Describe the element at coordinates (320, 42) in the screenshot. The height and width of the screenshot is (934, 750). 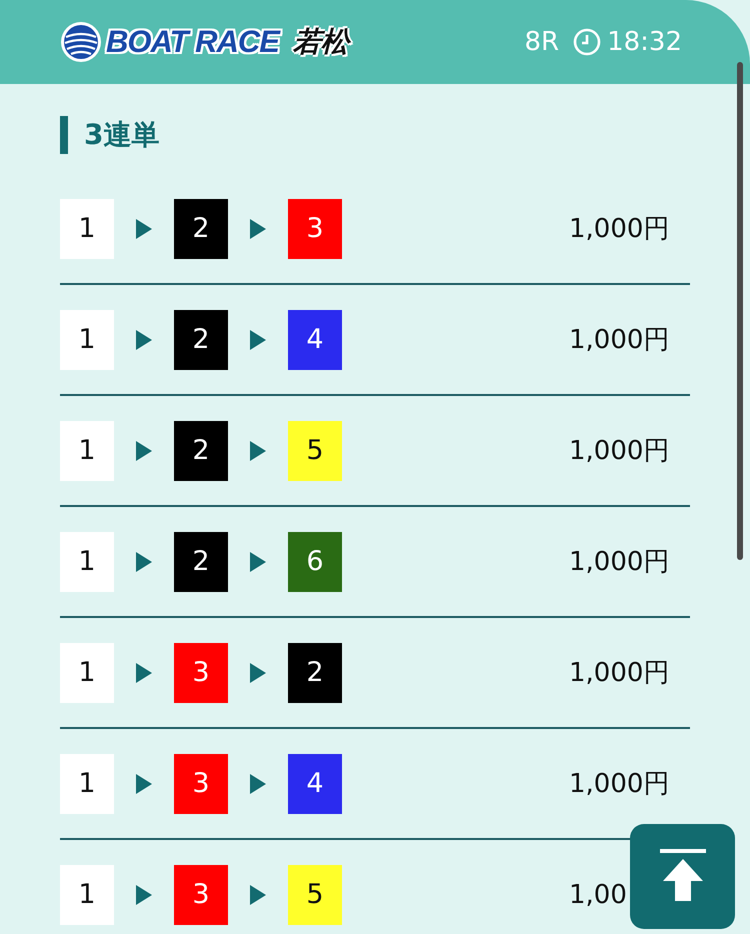
I see `logo-venue: 若松` at that location.